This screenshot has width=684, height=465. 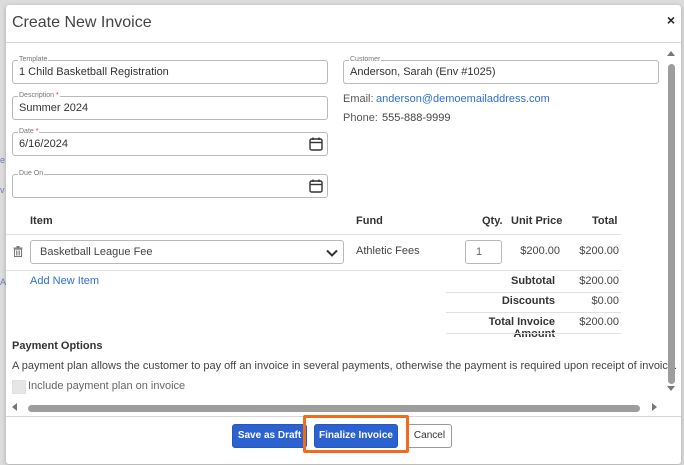 What do you see at coordinates (170, 70) in the screenshot?
I see `template-field: Template 1 Child Basketball Registration` at bounding box center [170, 70].